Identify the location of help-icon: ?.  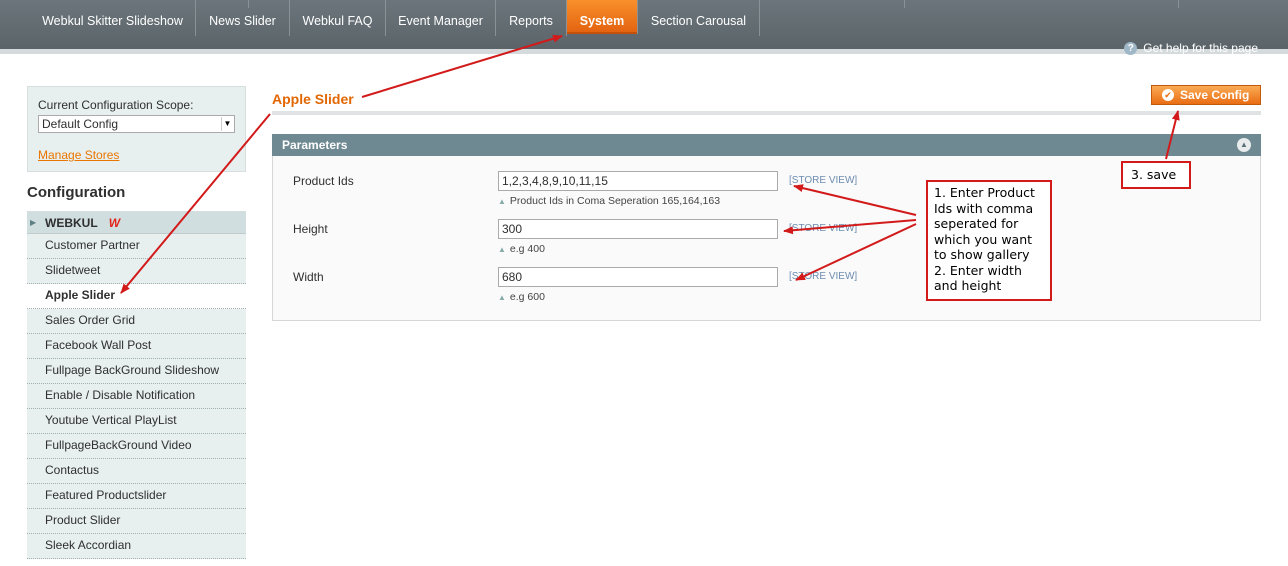
(1131, 48).